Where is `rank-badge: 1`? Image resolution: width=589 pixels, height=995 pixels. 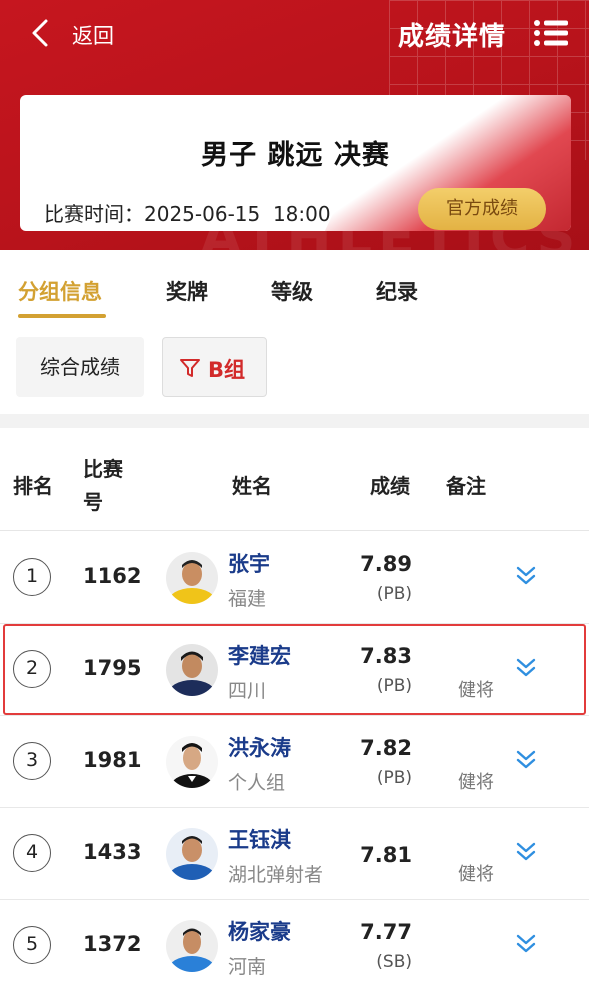 rank-badge: 1 is located at coordinates (32, 577).